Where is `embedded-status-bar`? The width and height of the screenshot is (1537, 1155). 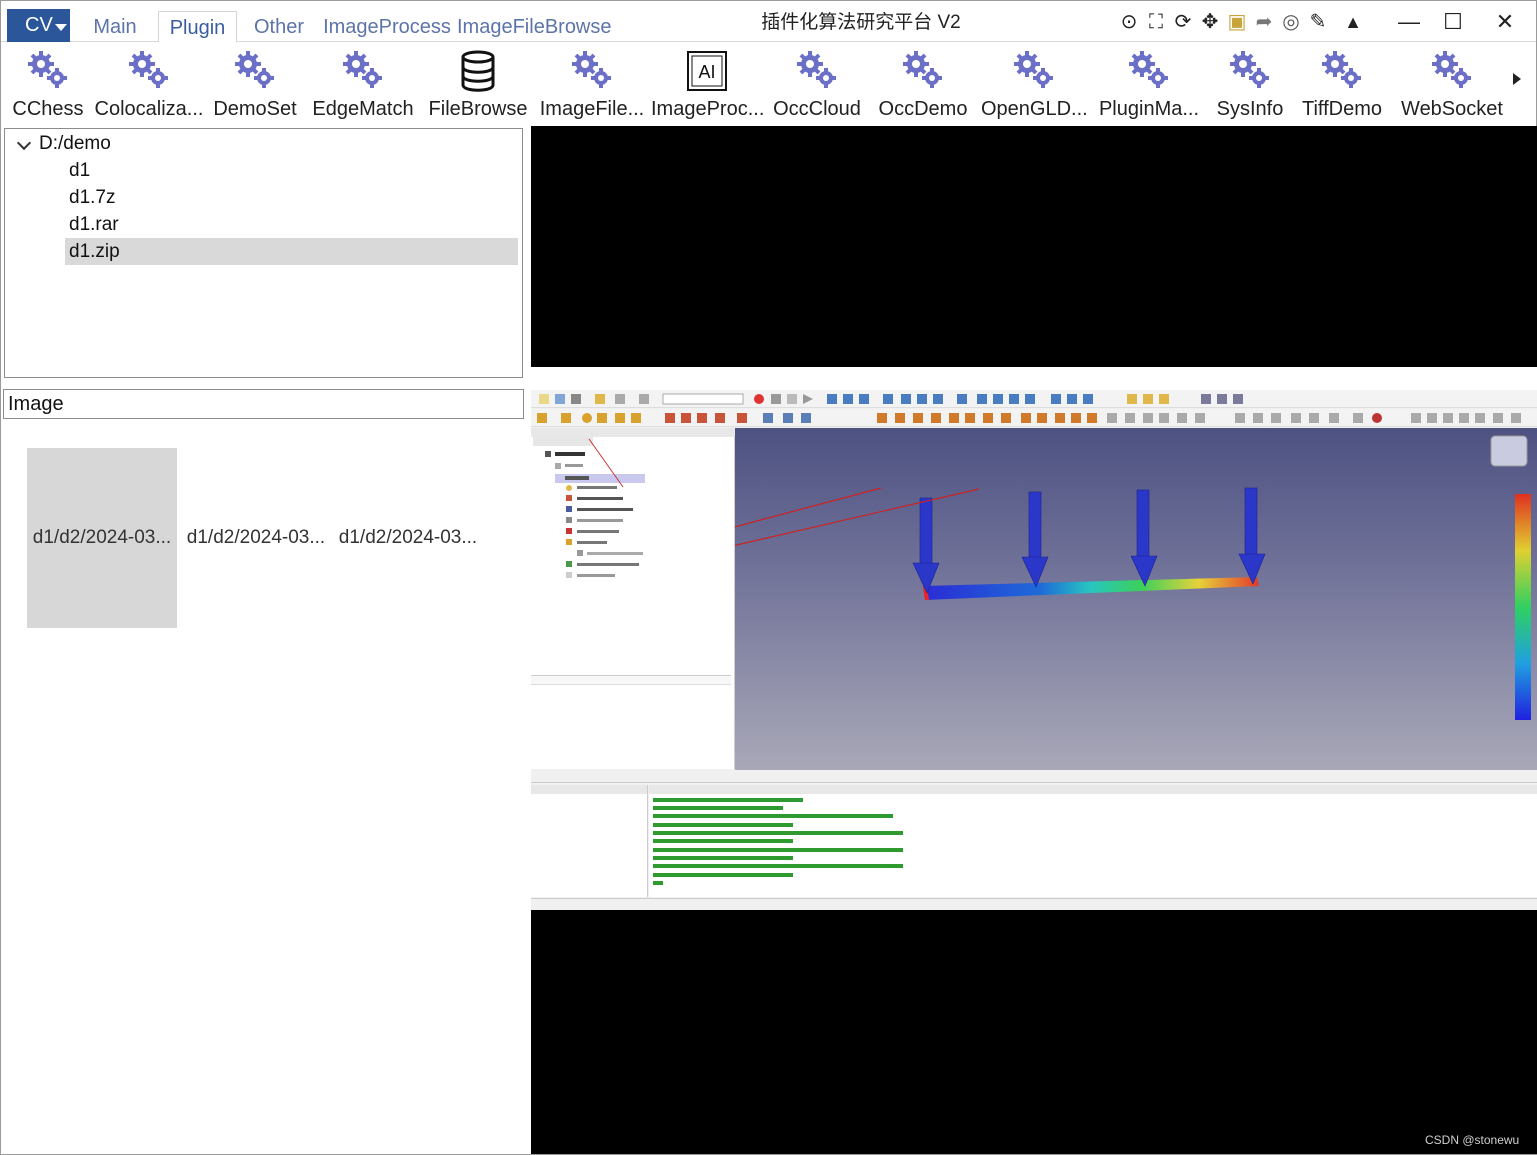
embedded-status-bar is located at coordinates (1034, 904).